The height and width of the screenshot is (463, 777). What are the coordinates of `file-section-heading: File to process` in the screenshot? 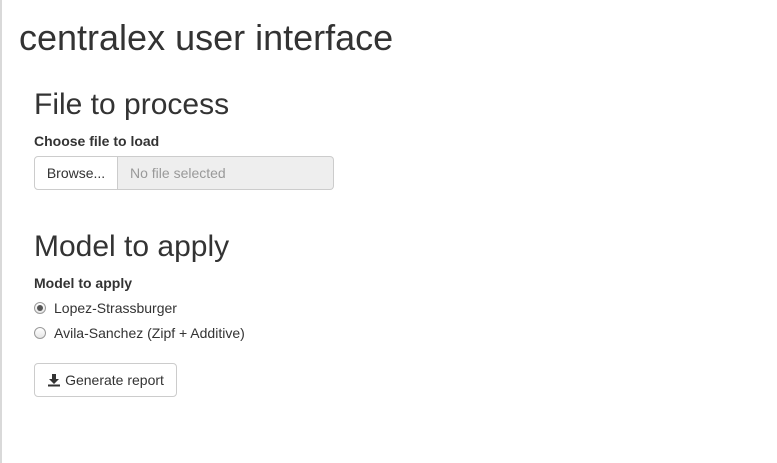 It's located at (132, 104).